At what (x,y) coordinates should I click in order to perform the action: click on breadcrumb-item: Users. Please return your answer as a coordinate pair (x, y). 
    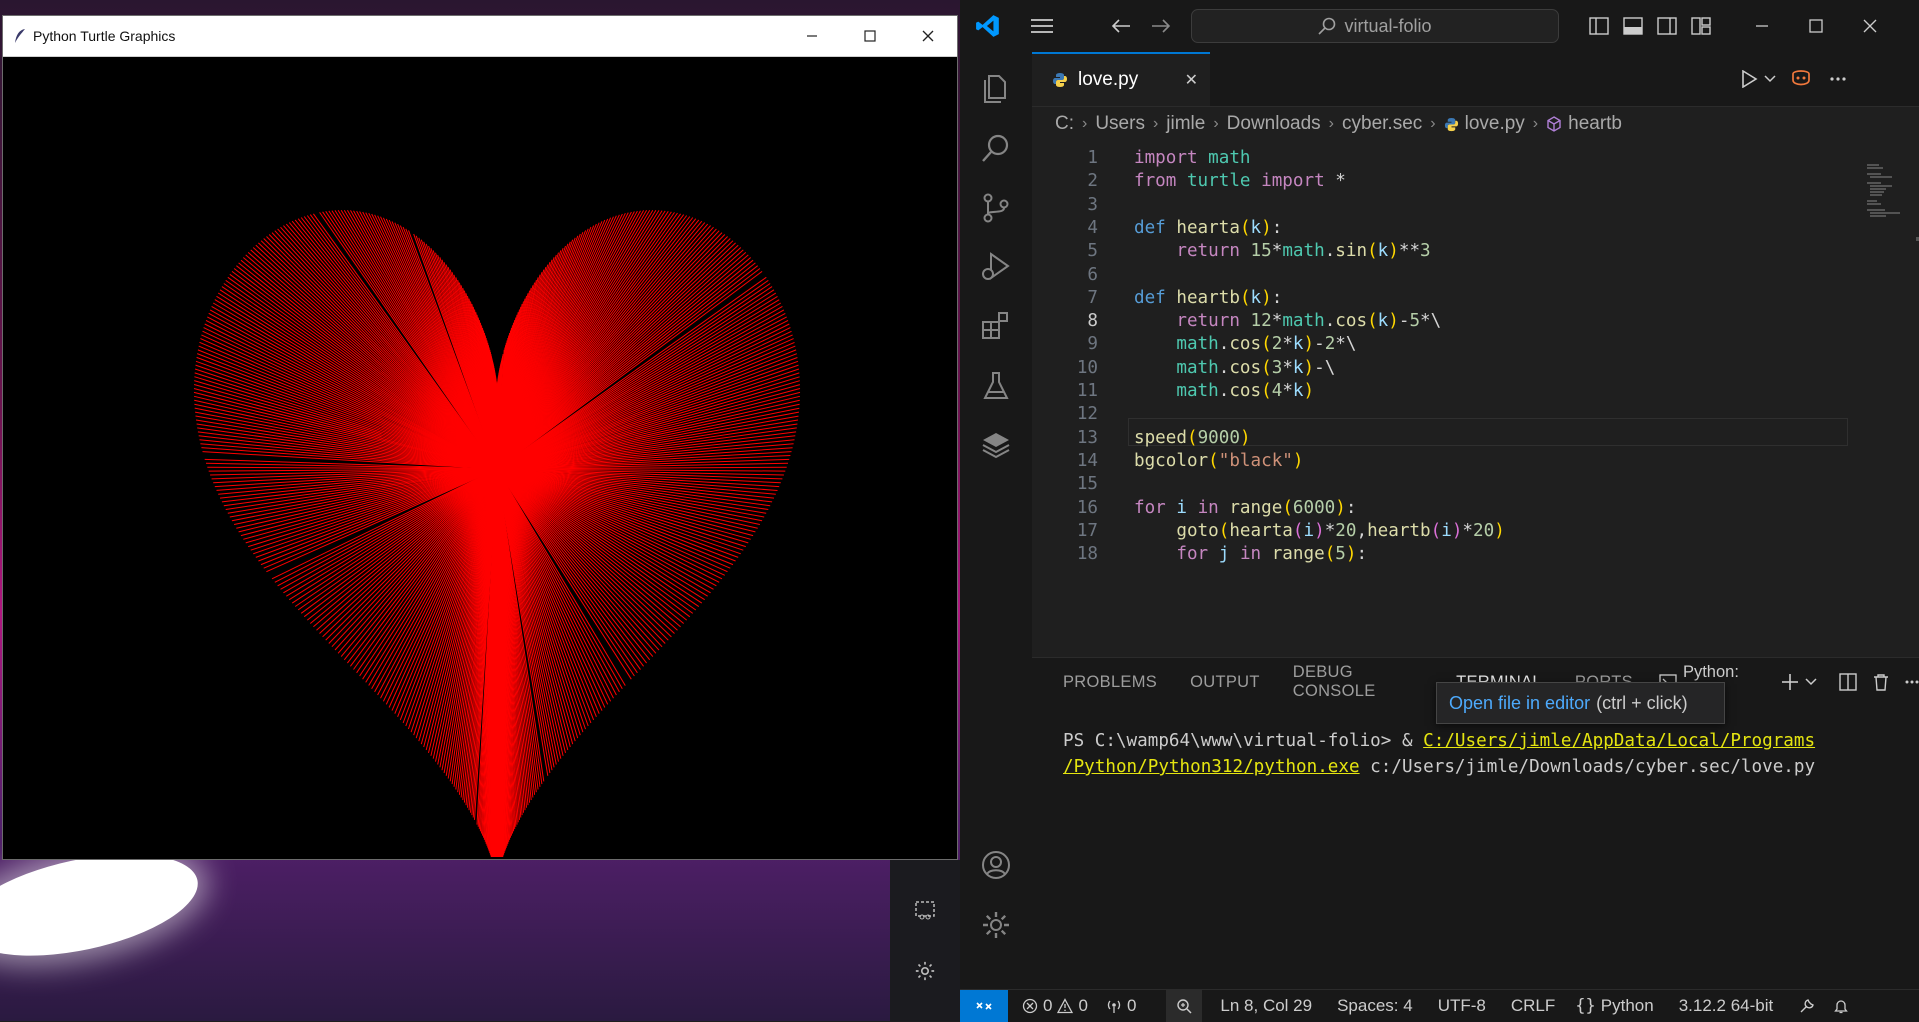
    Looking at the image, I should click on (1120, 124).